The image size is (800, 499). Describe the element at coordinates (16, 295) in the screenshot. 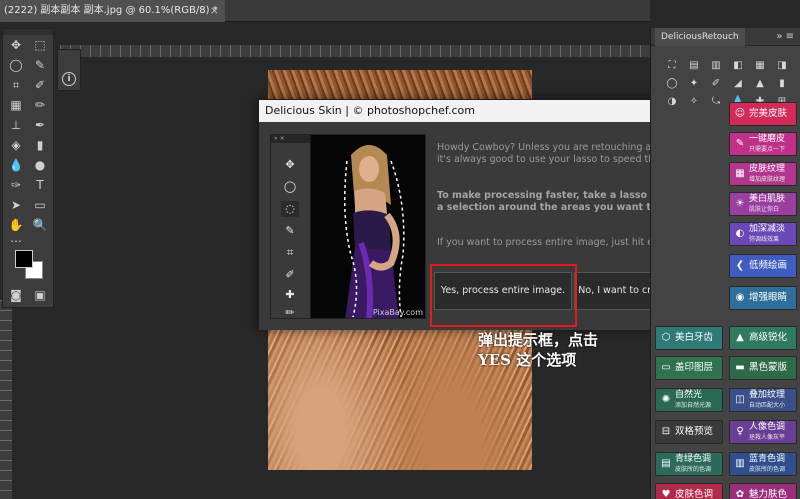

I see `quick-mask-icon: ◙` at that location.